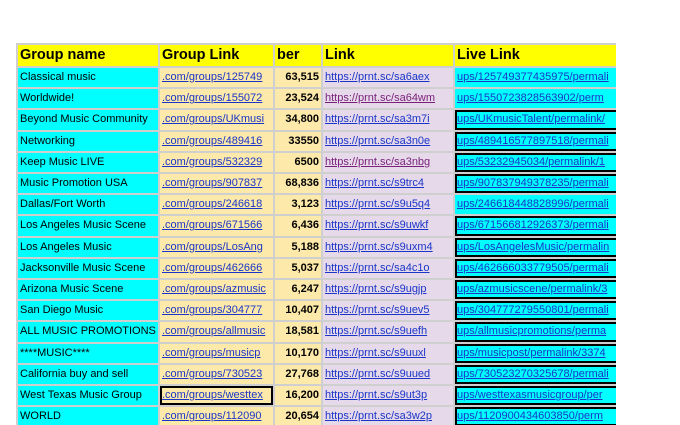 The image size is (680, 425). Describe the element at coordinates (535, 332) in the screenshot. I see `live-link-cell: ups/allmusicpromotions/perma` at that location.